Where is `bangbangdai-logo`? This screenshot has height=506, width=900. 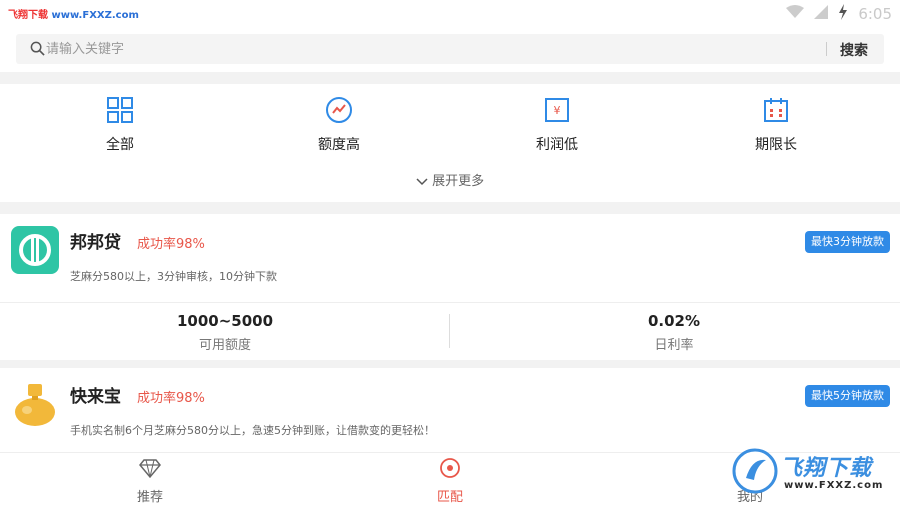
bangbangdai-logo is located at coordinates (35, 250).